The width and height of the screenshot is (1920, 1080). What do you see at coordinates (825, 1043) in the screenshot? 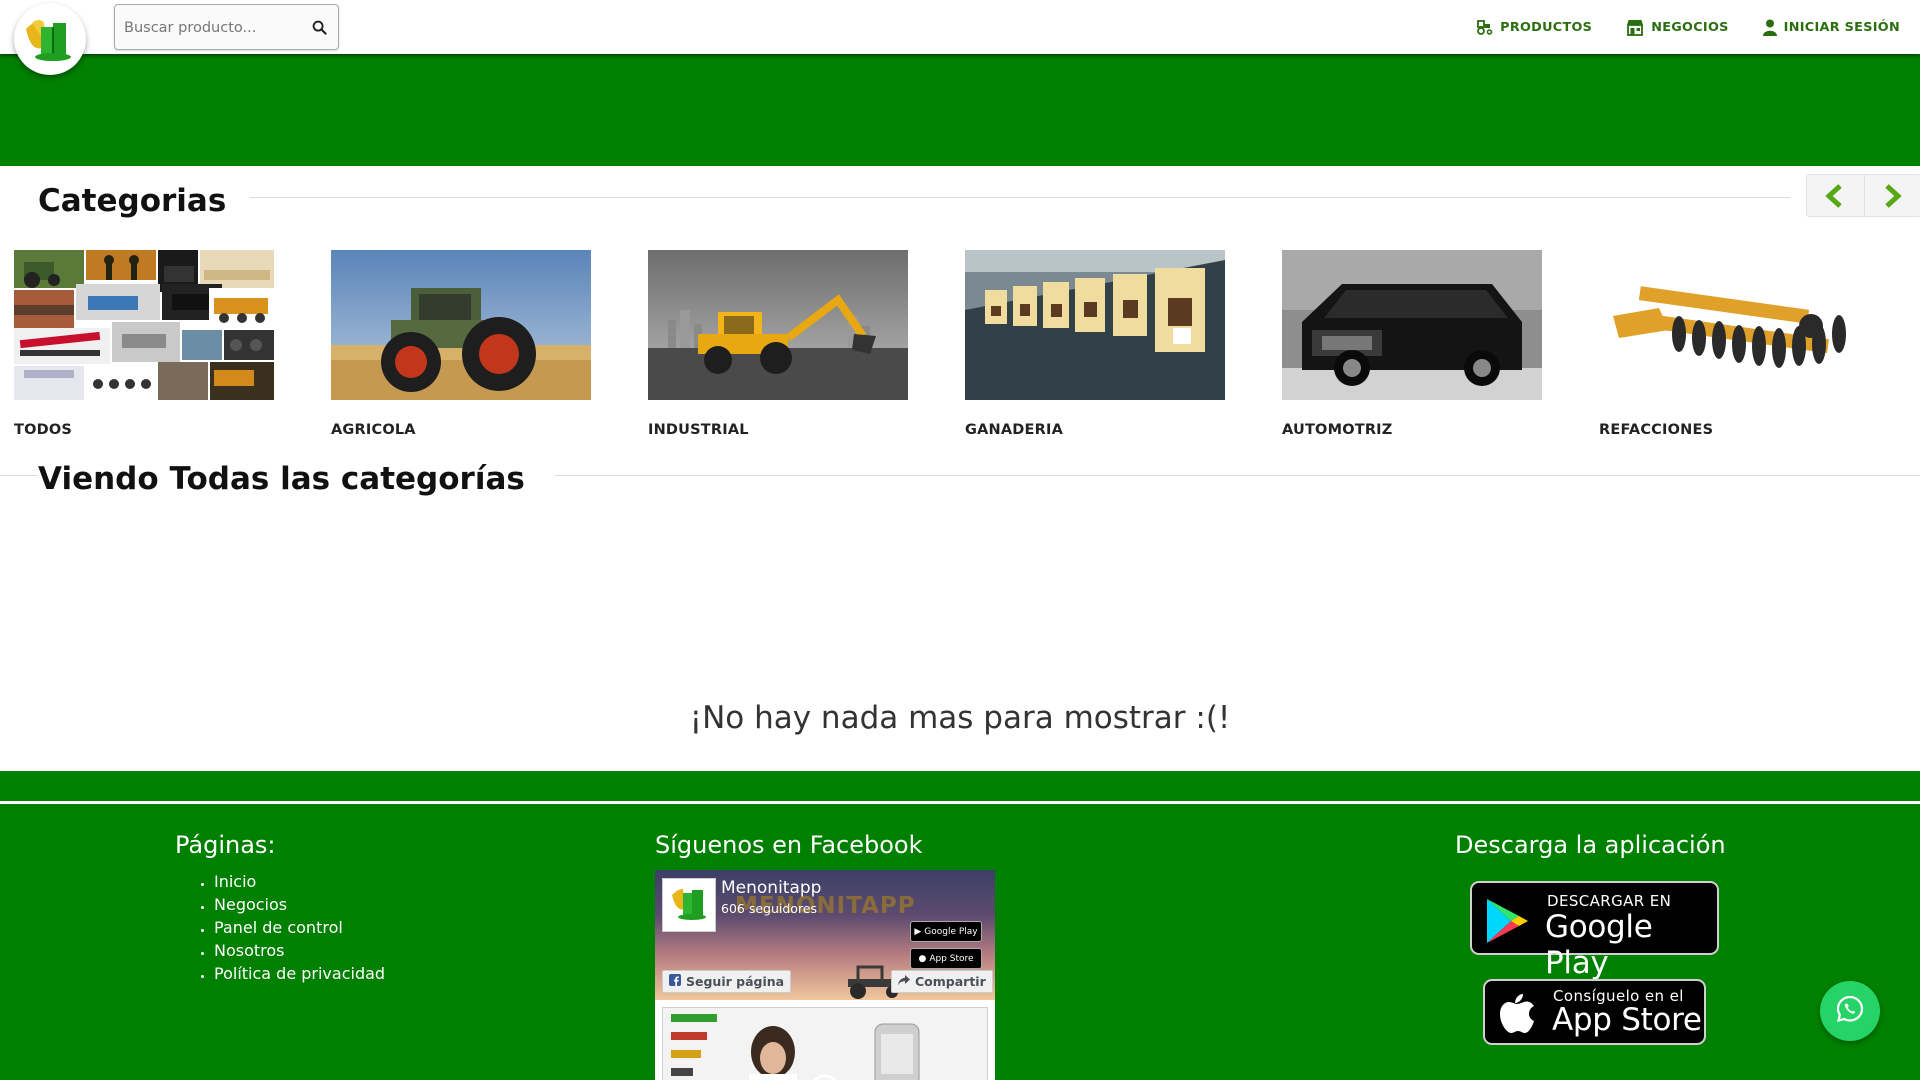
I see `facebook-post-preview` at bounding box center [825, 1043].